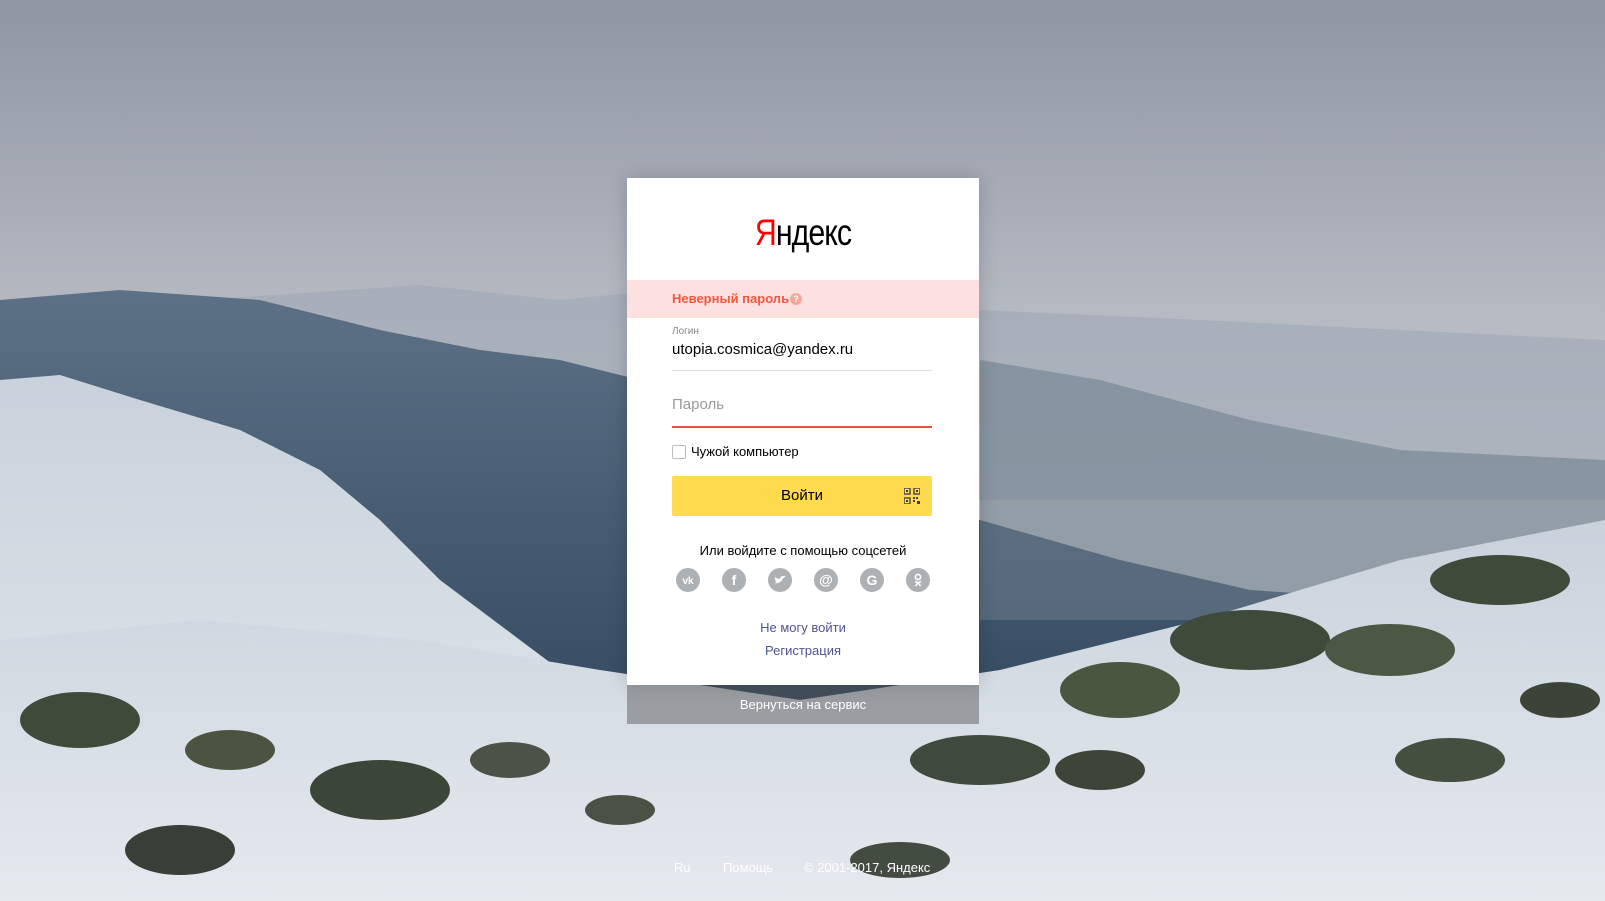  I want to click on login-button-label: Войти, so click(802, 495).